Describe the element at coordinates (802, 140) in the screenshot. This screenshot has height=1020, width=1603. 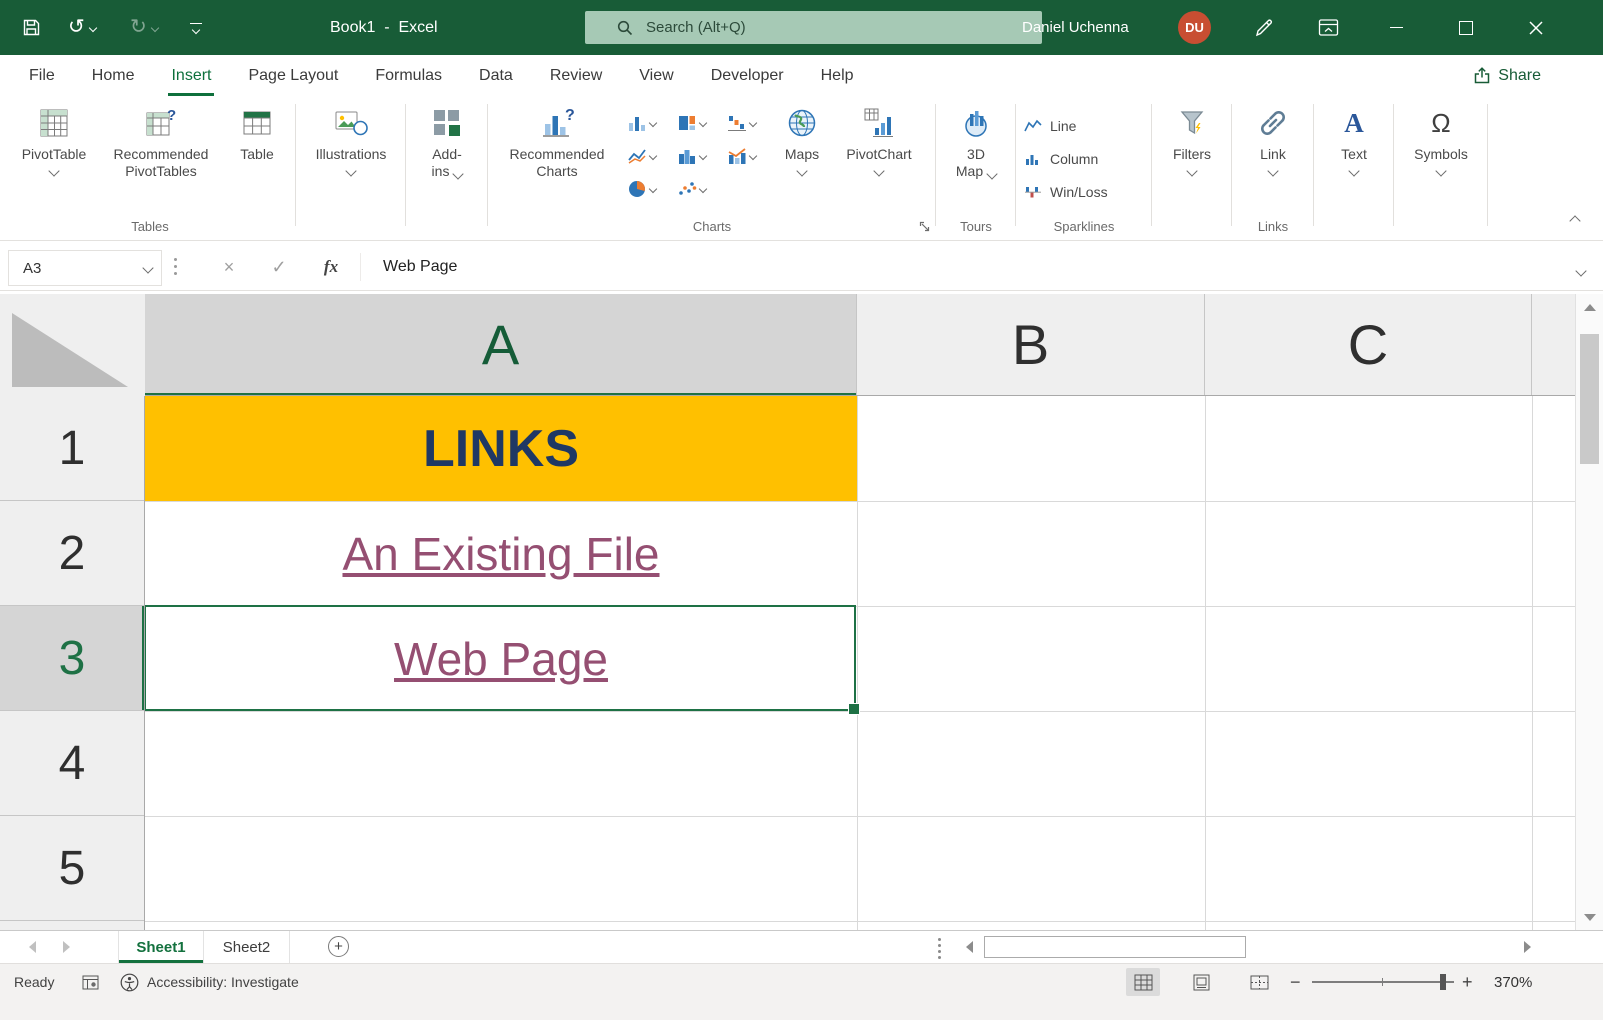
I see `maps-button: Maps` at that location.